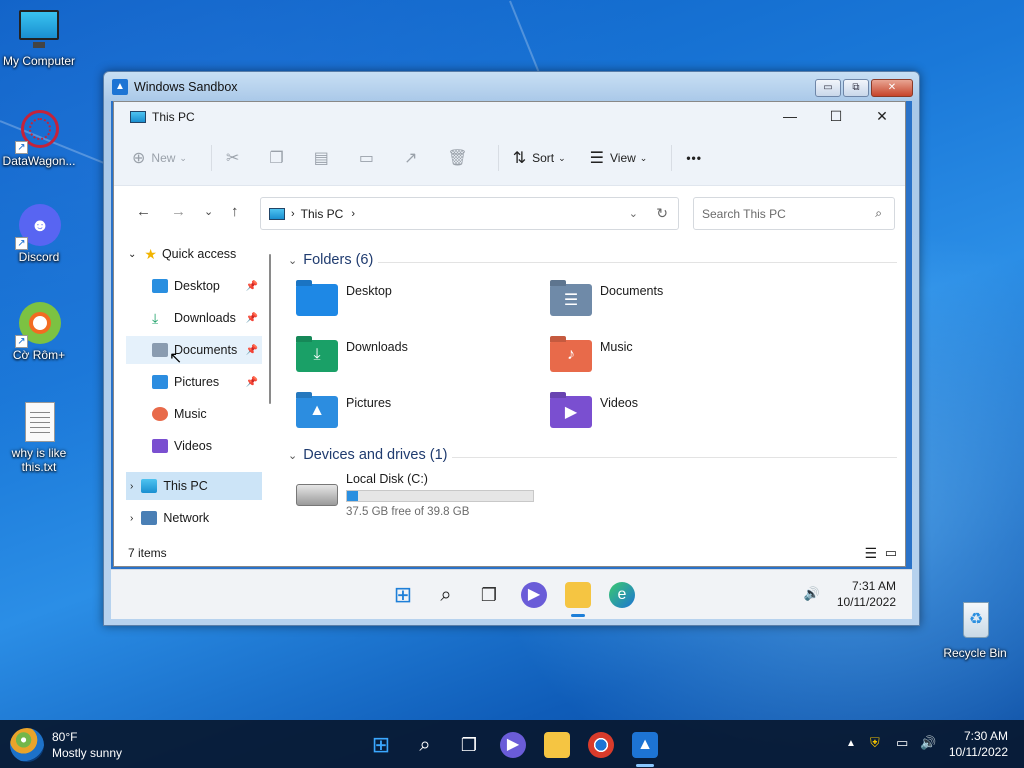 This screenshot has width=1024, height=768. What do you see at coordinates (208, 211) in the screenshot?
I see `recent-locations-chevron-icon: ⌄` at bounding box center [208, 211].